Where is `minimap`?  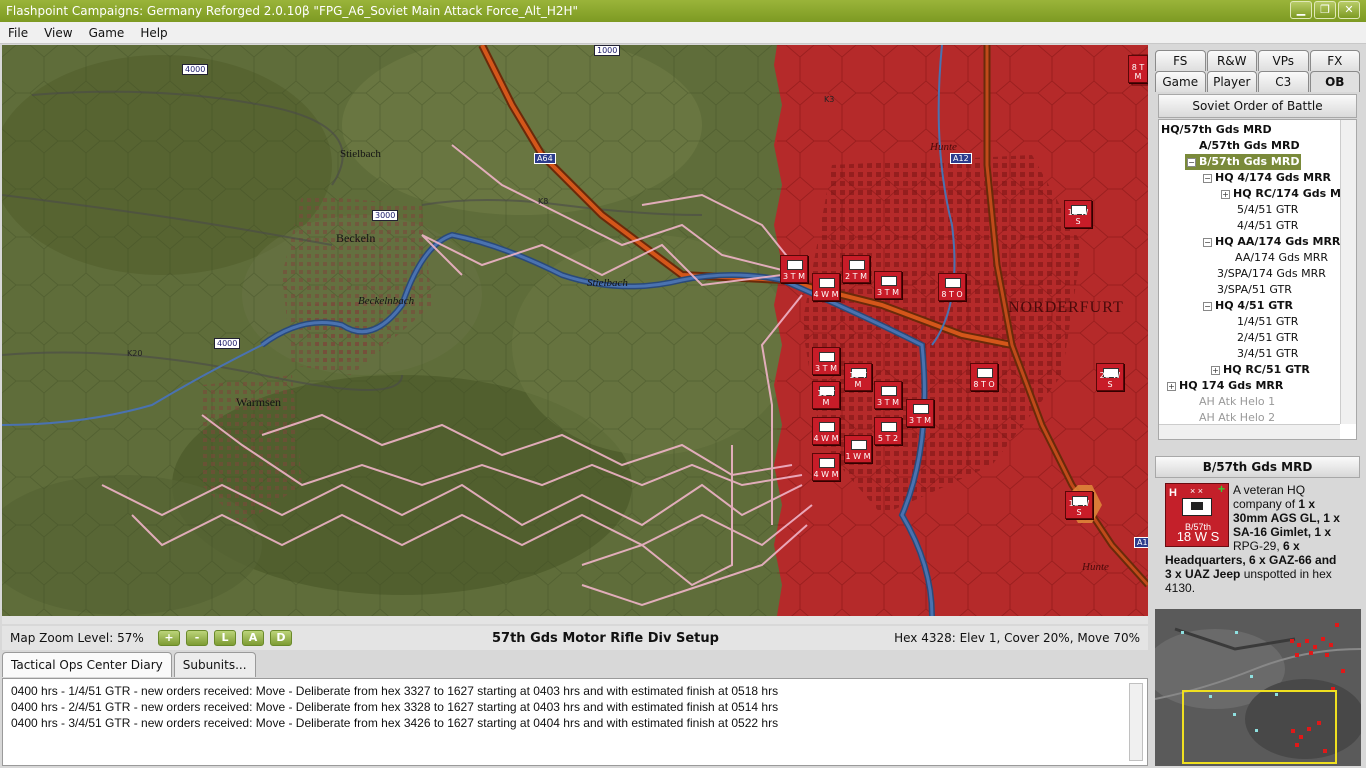 minimap is located at coordinates (1258, 687).